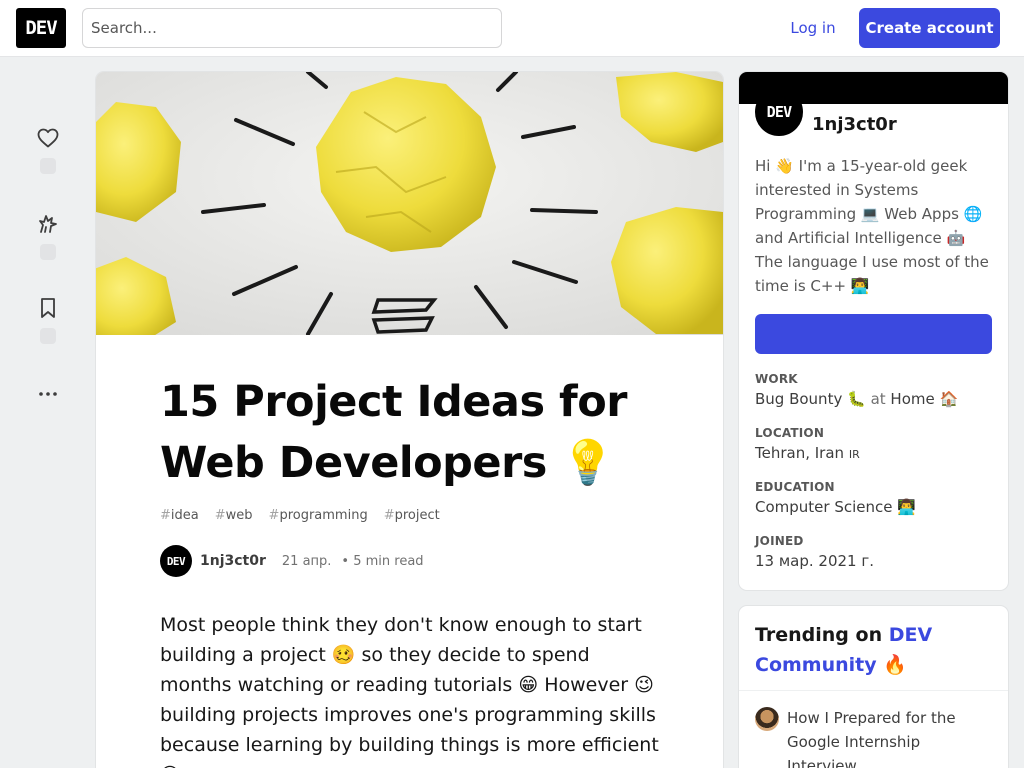 This screenshot has width=1024, height=768. I want to click on joined-value: 13 мар. 2021 г., so click(815, 561).